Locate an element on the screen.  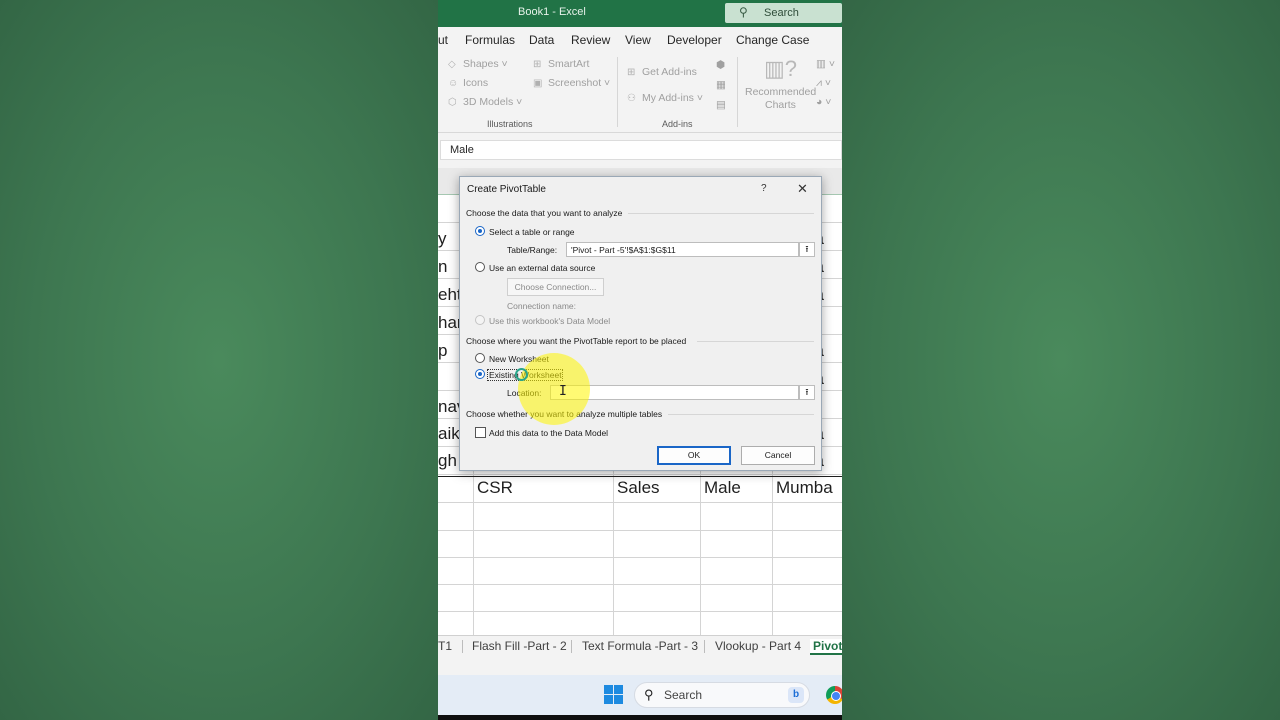
get-addins-button: ⊞ Get Add-ins is located at coordinates (662, 72).